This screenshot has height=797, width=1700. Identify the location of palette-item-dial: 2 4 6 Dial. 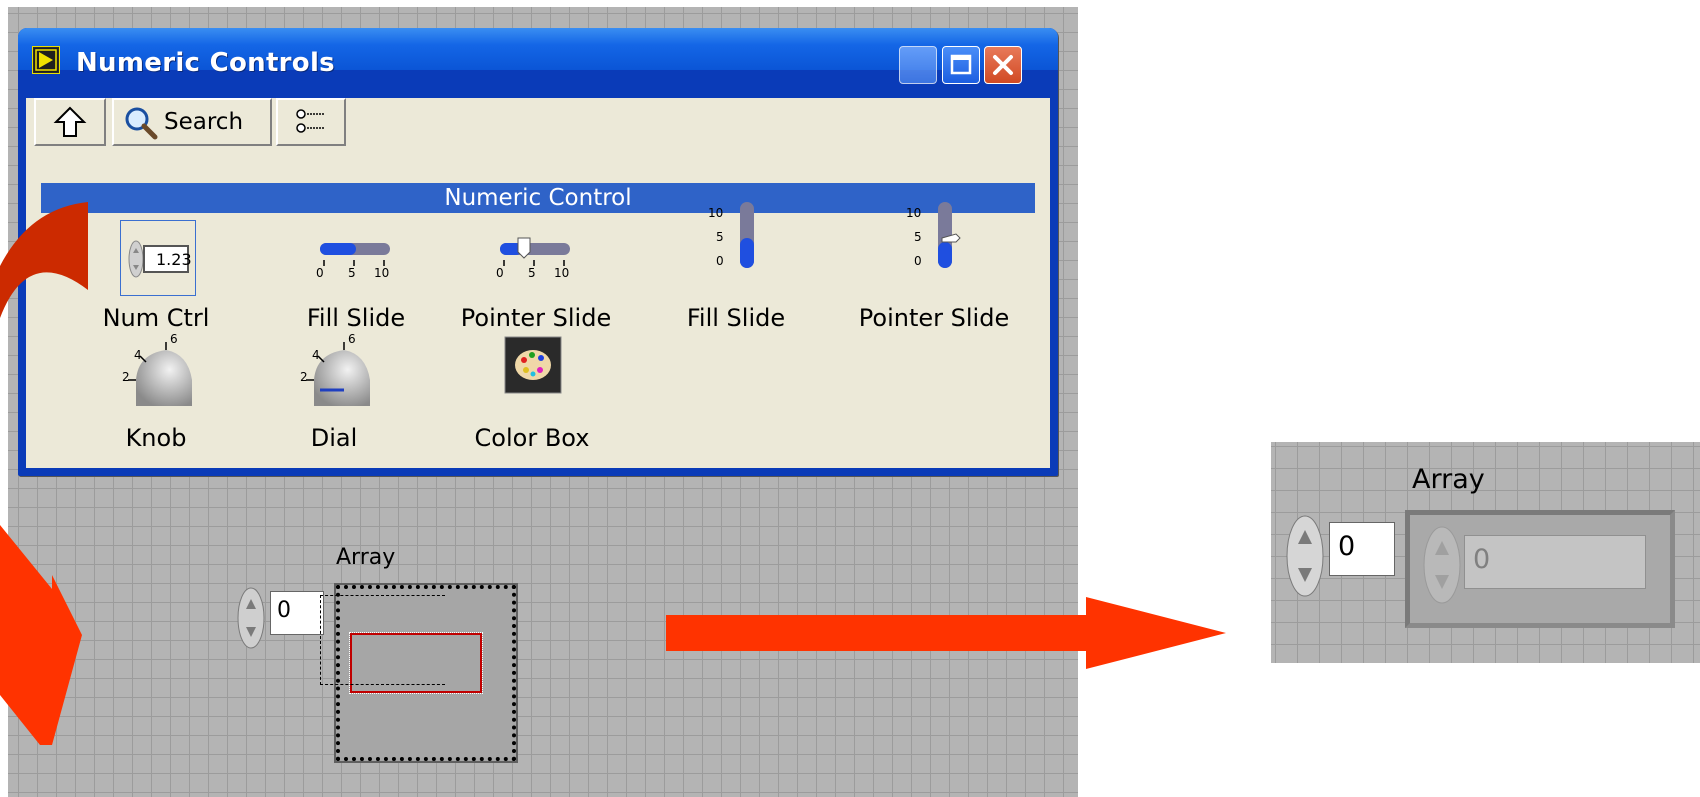
(334, 395).